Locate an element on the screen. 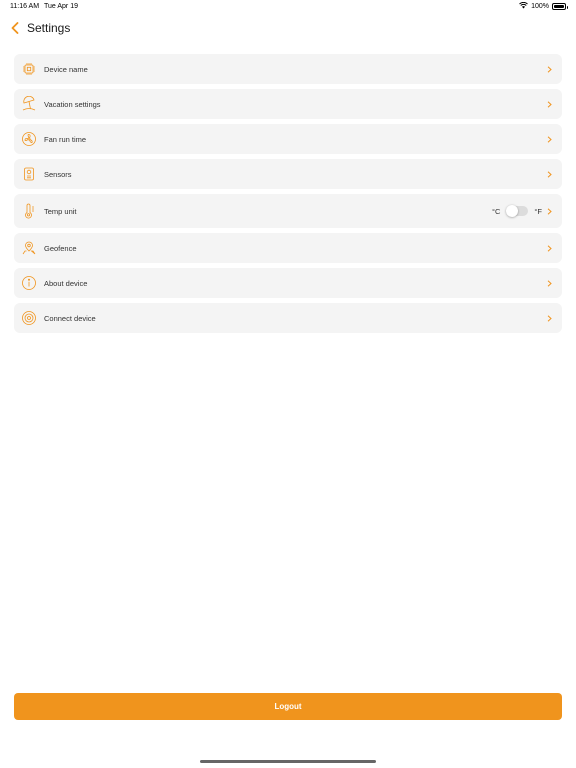 The image size is (576, 768). temp-unit-controls: °C °F is located at coordinates (516, 211).